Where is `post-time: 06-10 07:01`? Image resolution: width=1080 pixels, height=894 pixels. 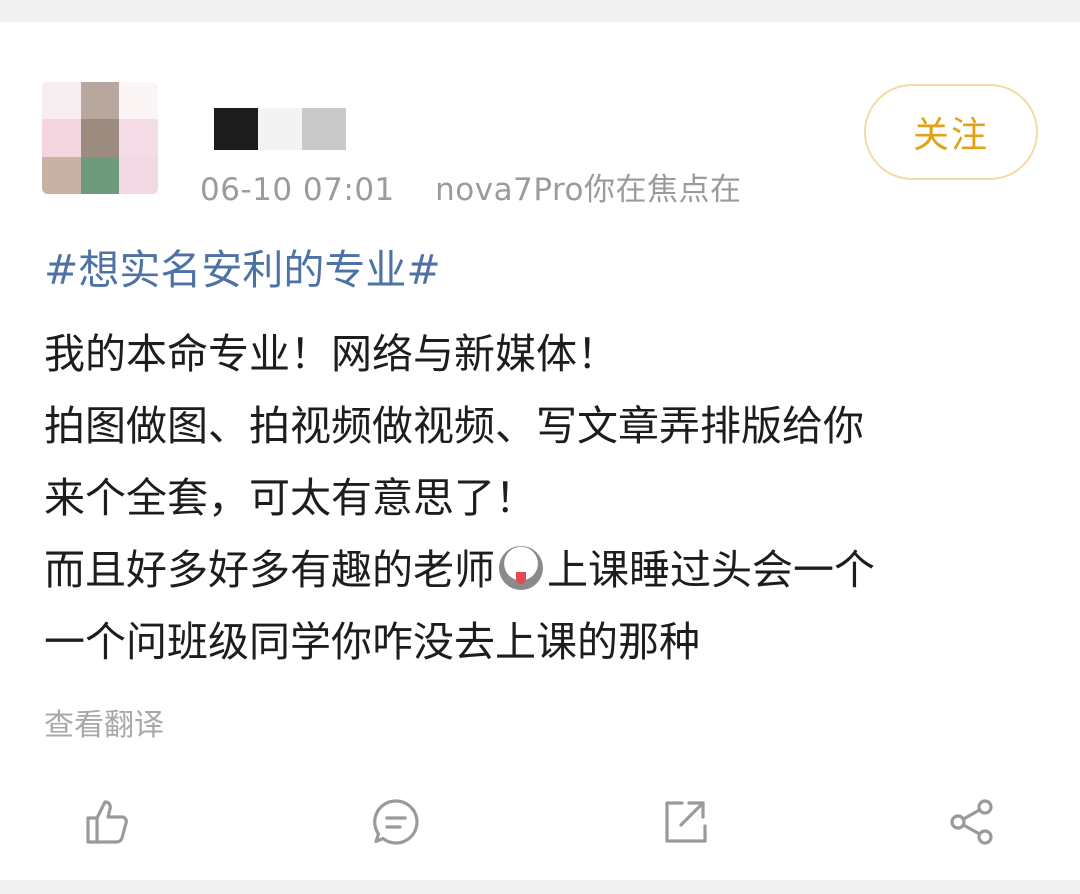 post-time: 06-10 07:01 is located at coordinates (297, 190).